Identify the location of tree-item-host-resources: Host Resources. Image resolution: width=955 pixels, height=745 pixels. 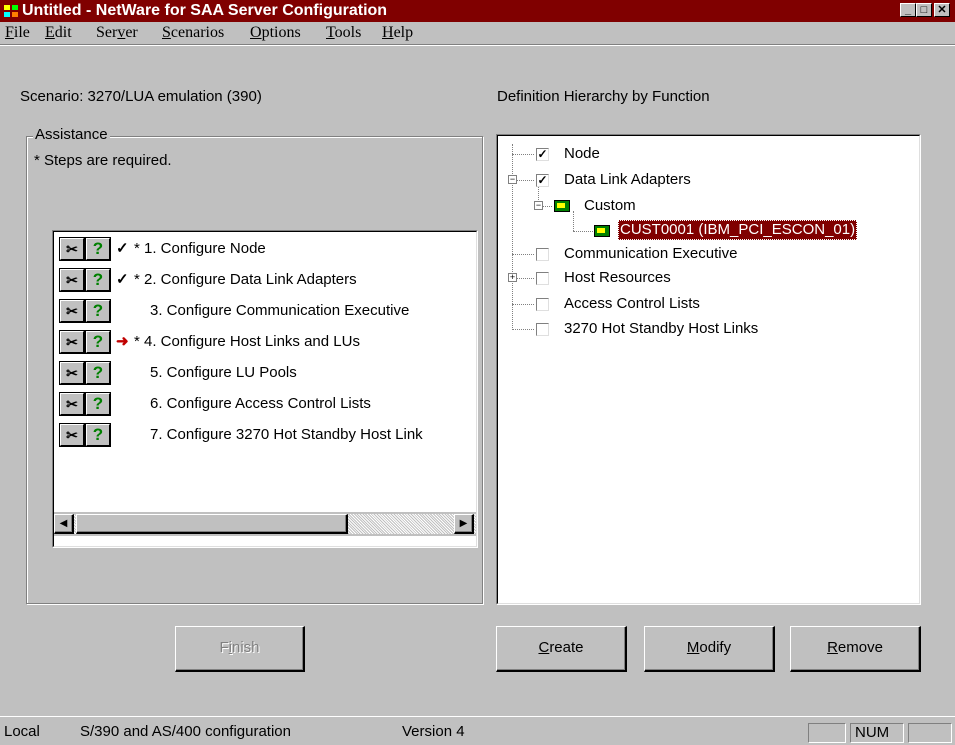
(617, 278).